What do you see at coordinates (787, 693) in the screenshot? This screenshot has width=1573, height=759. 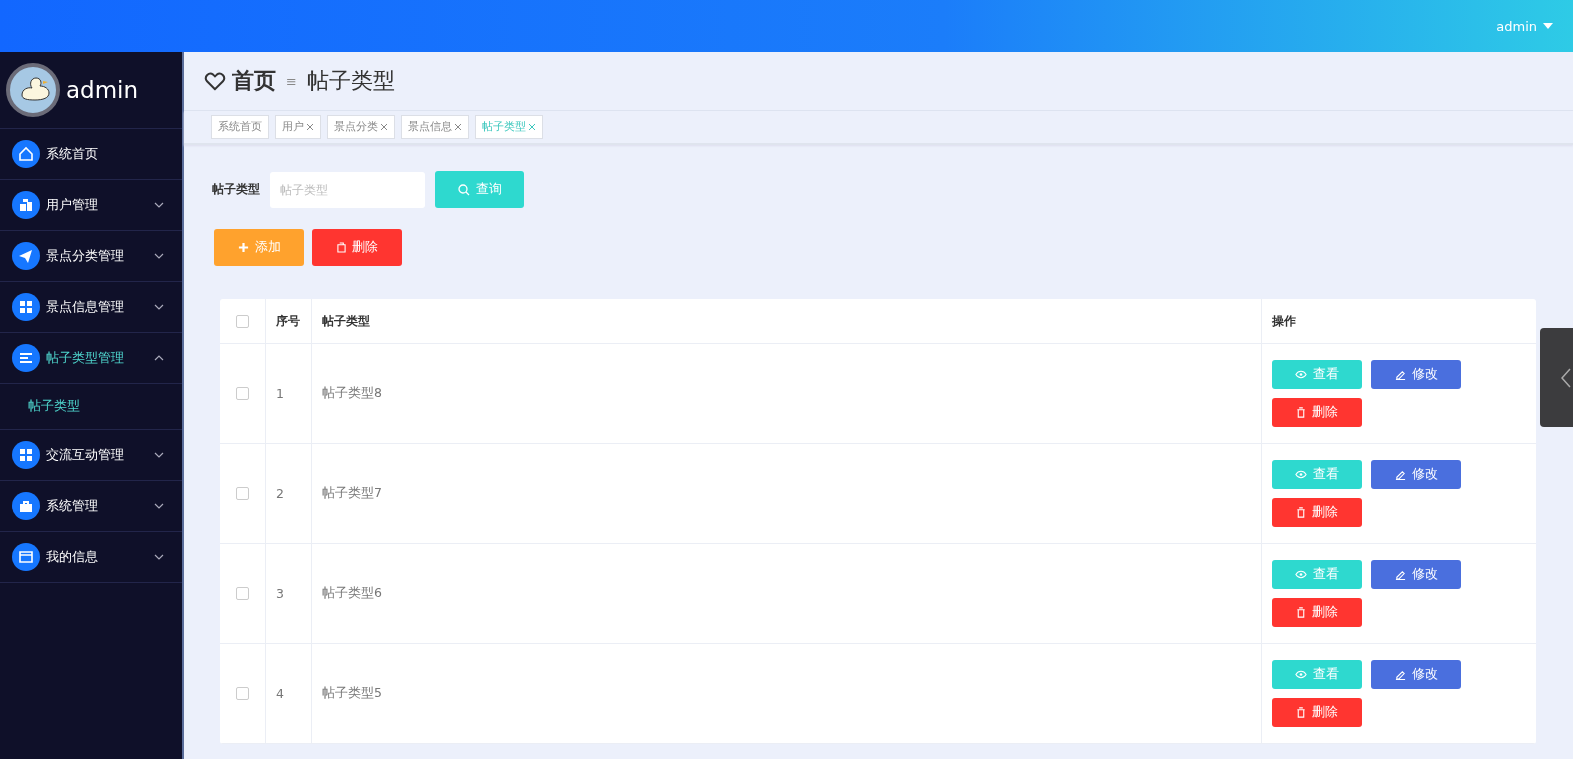 I see `table-cell: 帖子类型5` at bounding box center [787, 693].